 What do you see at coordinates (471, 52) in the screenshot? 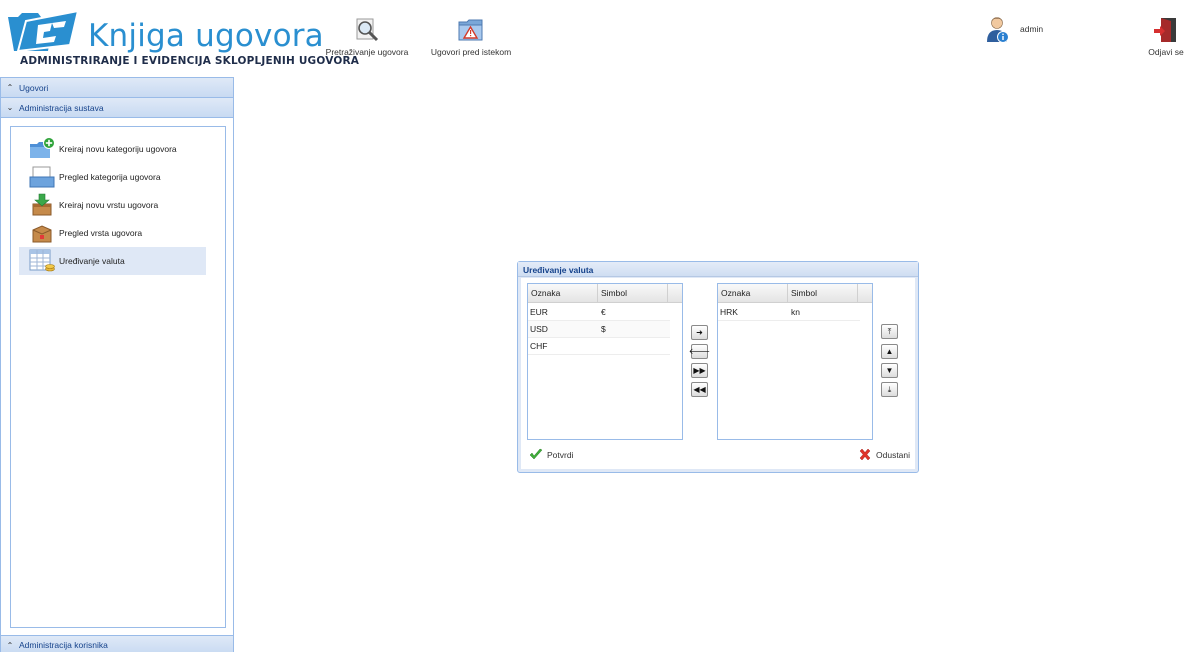
I see `expiring-contracts-label: Ugovori pred istekom` at bounding box center [471, 52].